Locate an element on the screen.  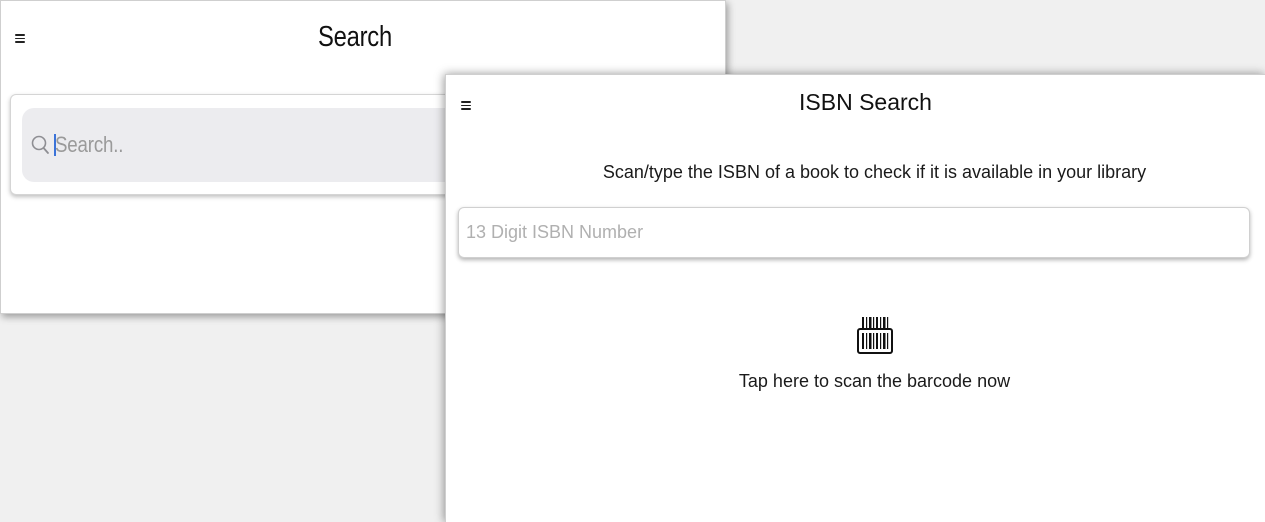
hamburger-menu-icon is located at coordinates (20, 38).